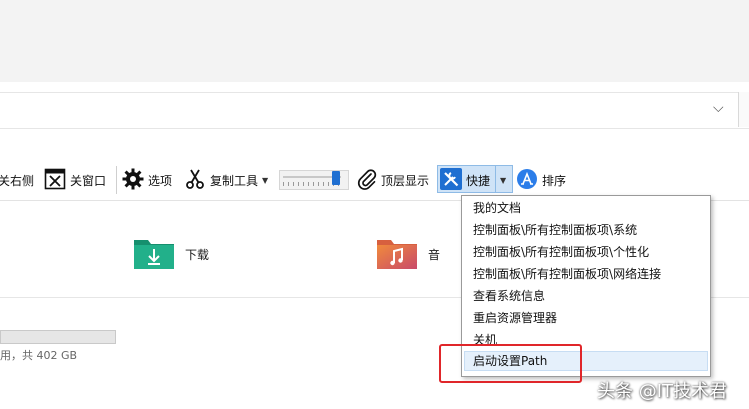 The width and height of the screenshot is (749, 409). I want to click on folder-music-icon, so click(397, 254).